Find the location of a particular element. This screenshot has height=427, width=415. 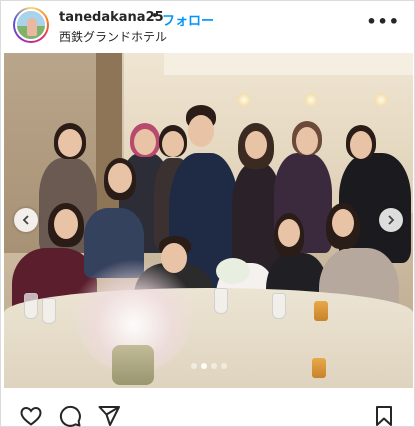

bookmark-icon is located at coordinates (384, 416).